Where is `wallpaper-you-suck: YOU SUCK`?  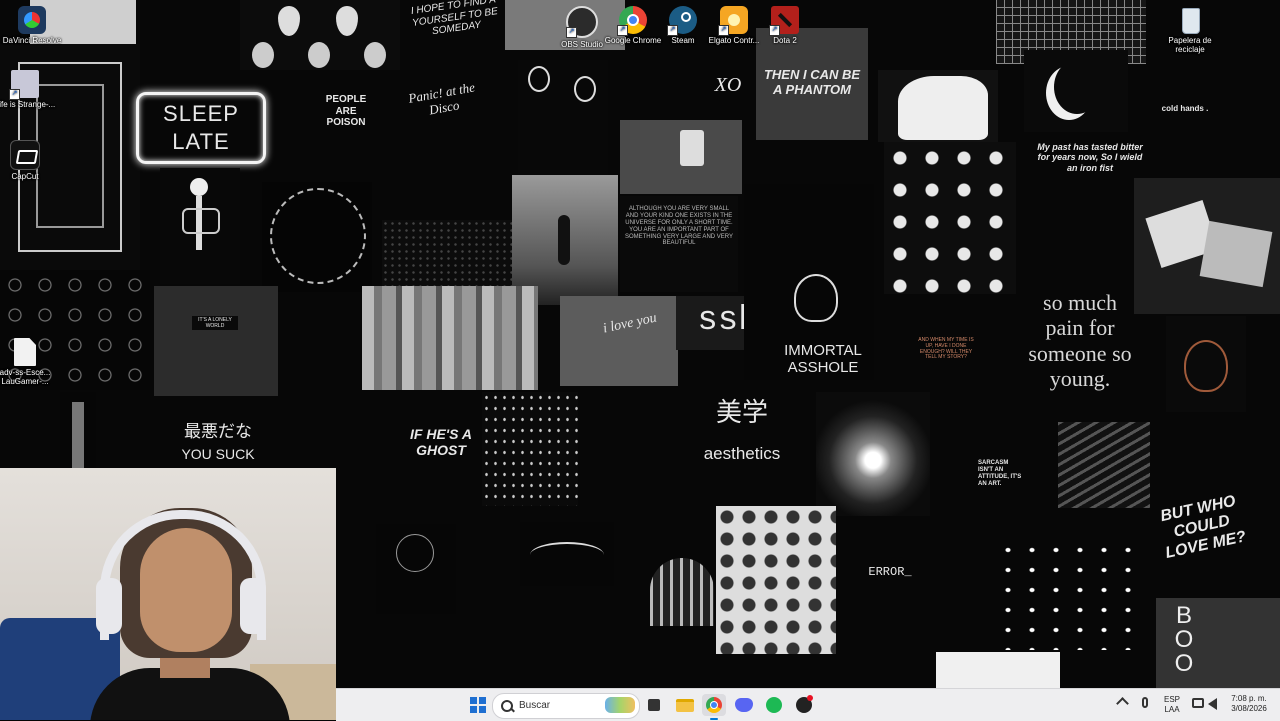
wallpaper-you-suck: YOU SUCK is located at coordinates (218, 454).